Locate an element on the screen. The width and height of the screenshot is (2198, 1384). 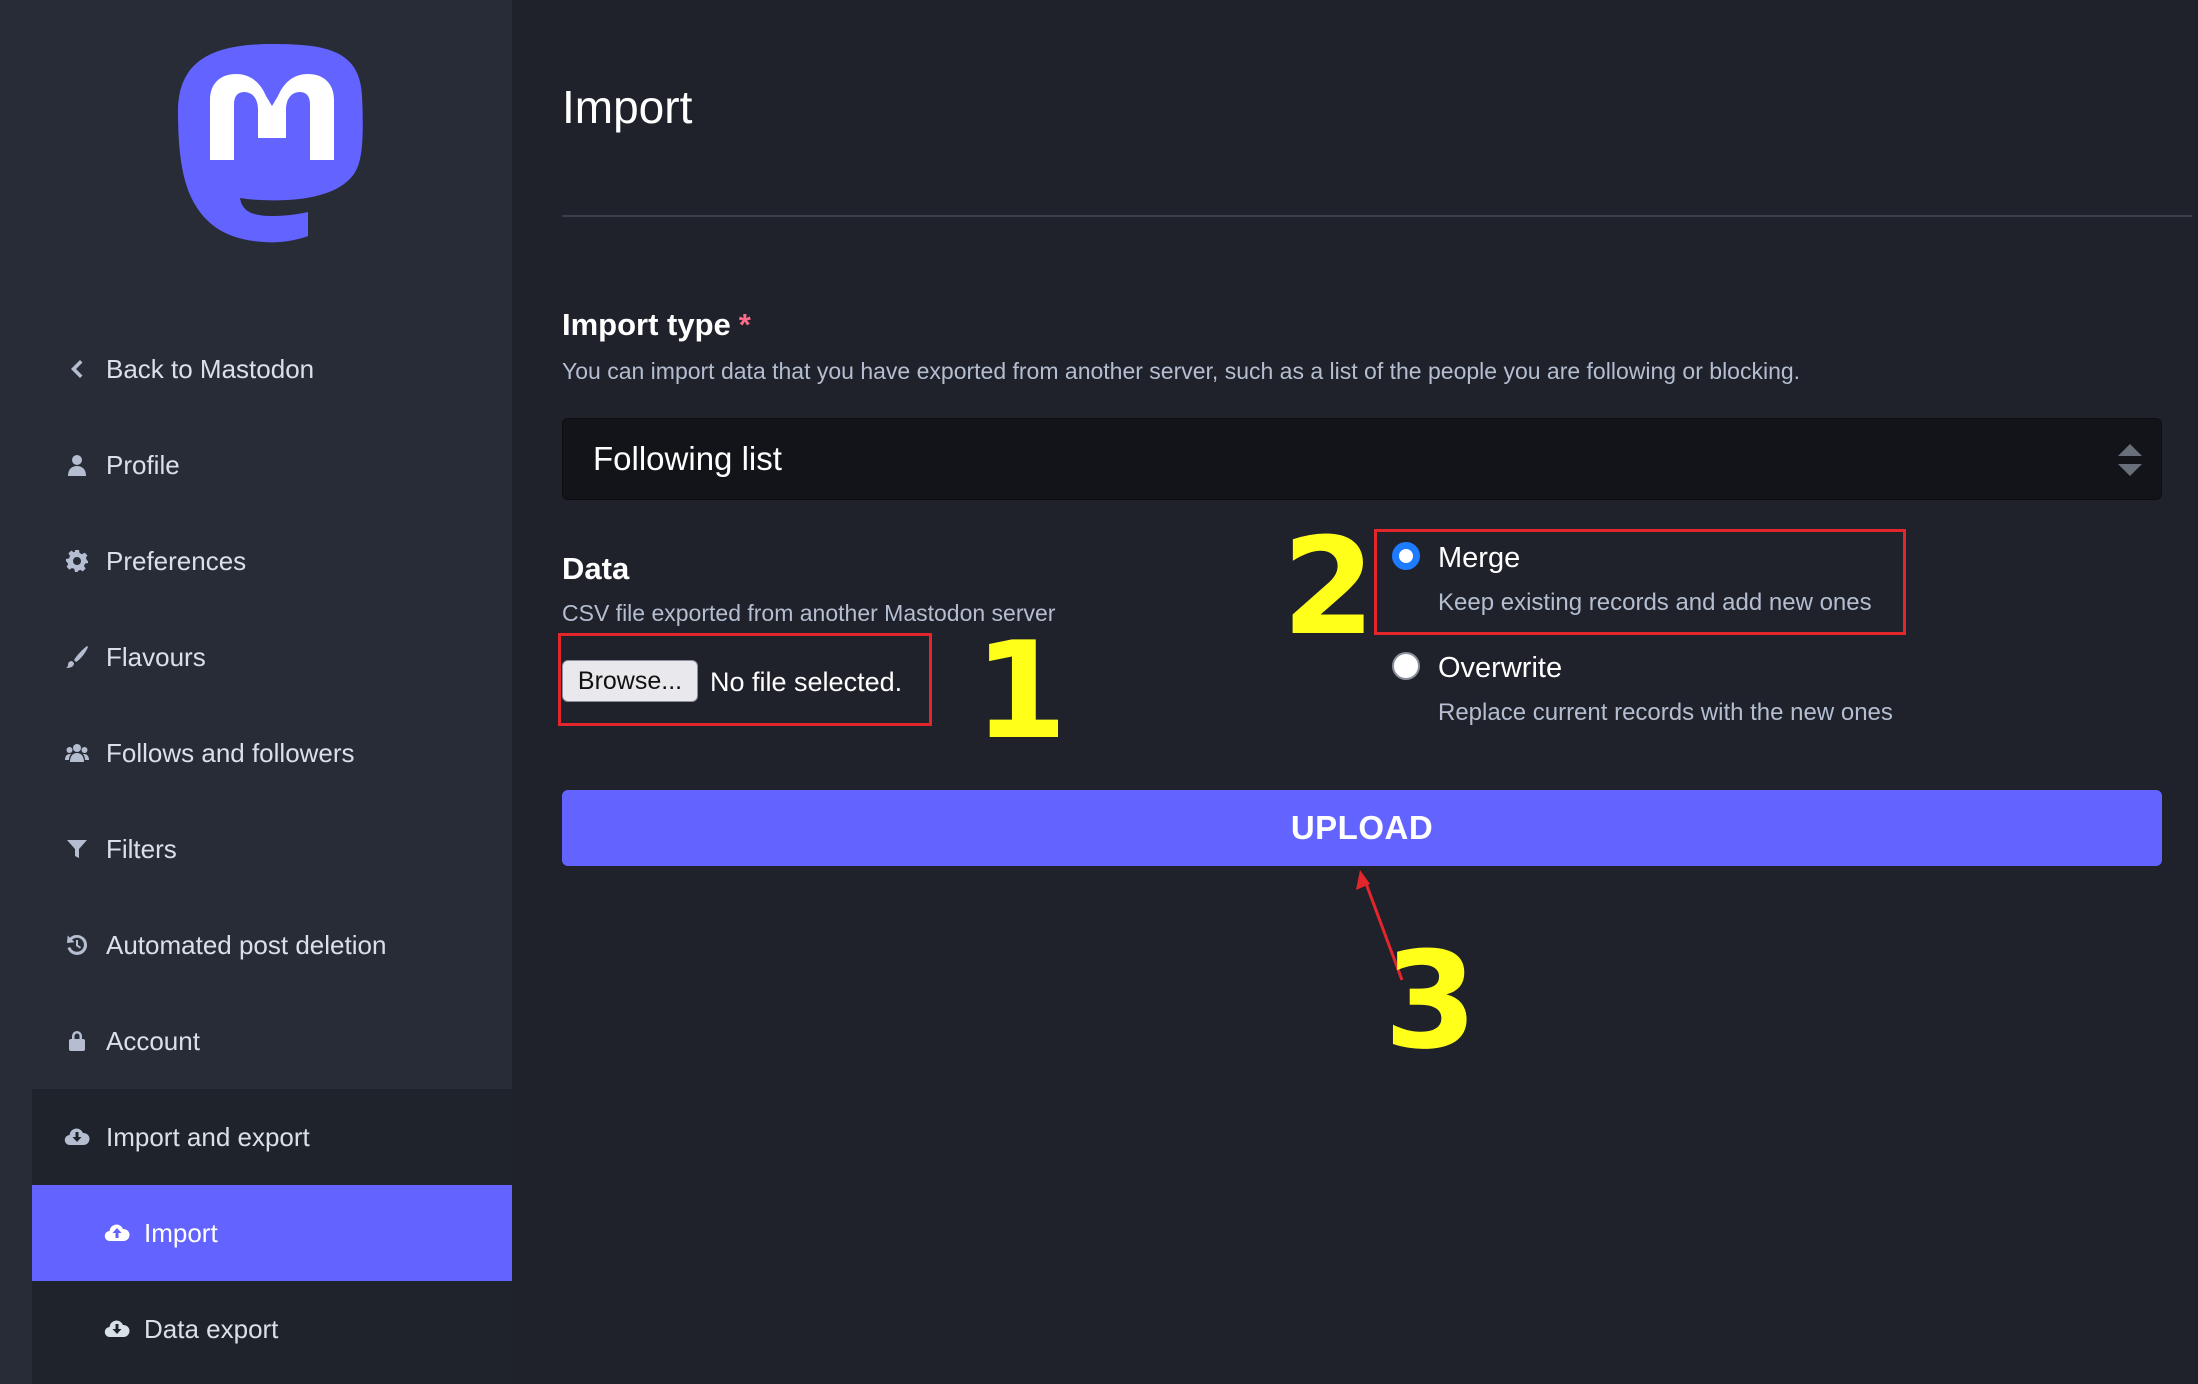
sidebar-item-flavours: Flavours is located at coordinates (256, 657).